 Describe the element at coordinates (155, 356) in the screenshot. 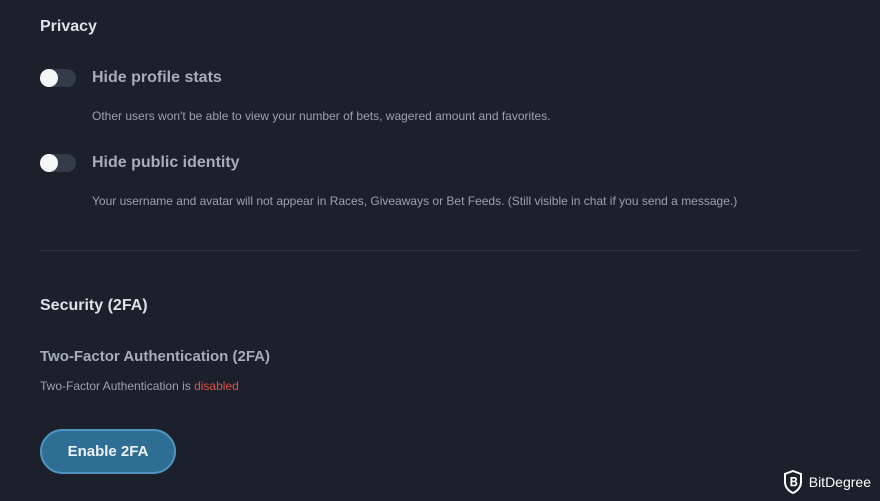

I see `twofa-heading: Two-Factor Authentication (2FA)` at that location.